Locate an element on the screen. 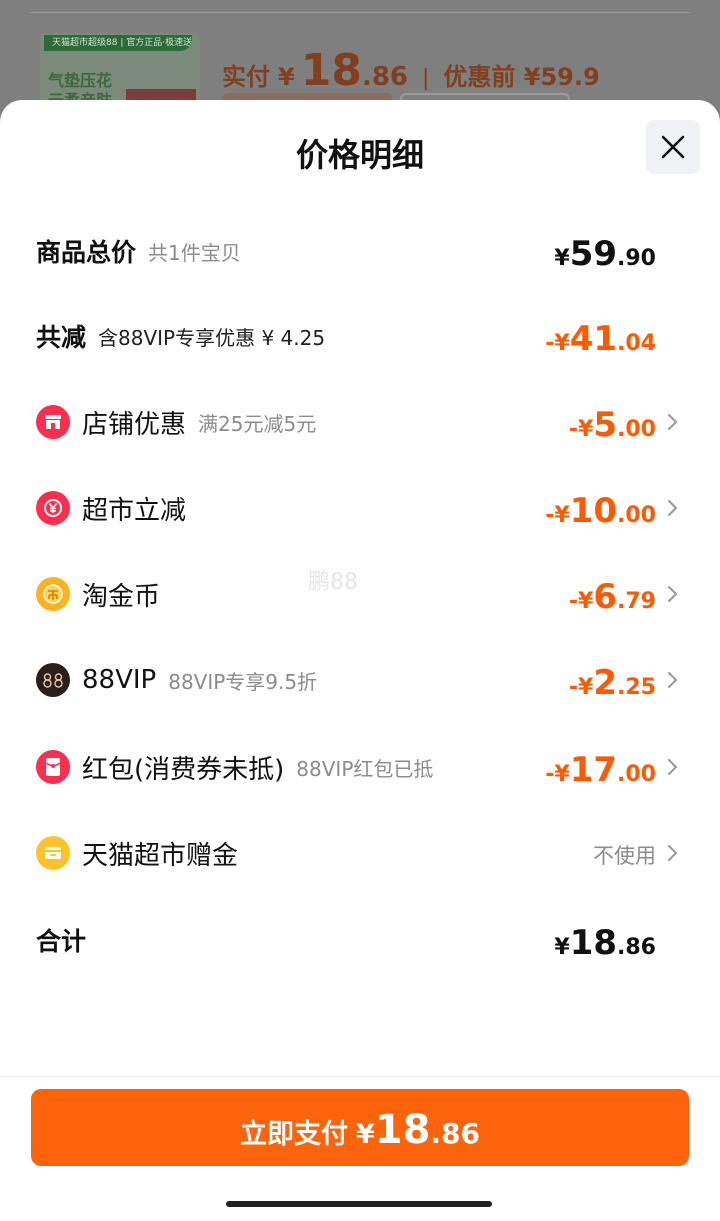  price-dec: .86 is located at coordinates (384, 77).